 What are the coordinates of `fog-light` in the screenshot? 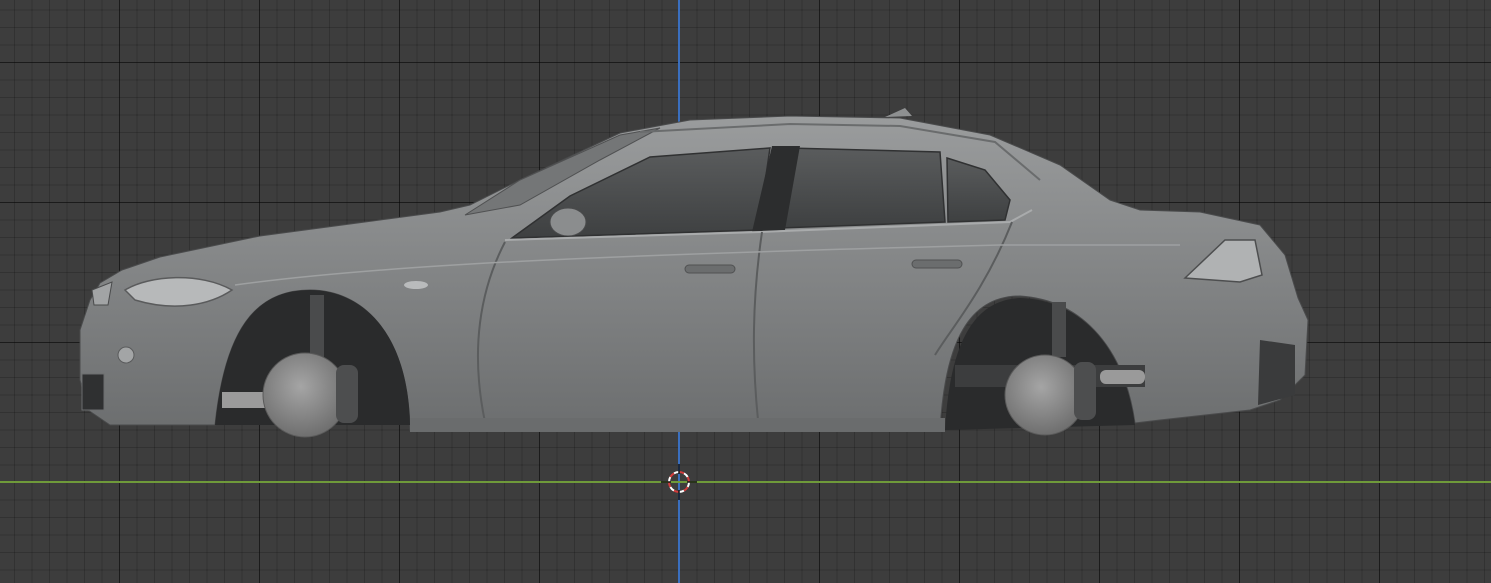 It's located at (126, 355).